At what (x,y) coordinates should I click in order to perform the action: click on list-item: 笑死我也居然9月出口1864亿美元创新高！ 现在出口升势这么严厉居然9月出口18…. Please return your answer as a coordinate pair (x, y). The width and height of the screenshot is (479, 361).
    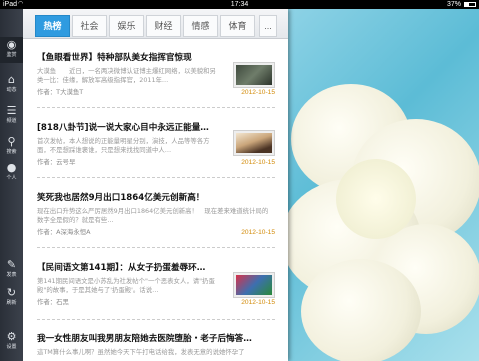
    Looking at the image, I should click on (156, 220).